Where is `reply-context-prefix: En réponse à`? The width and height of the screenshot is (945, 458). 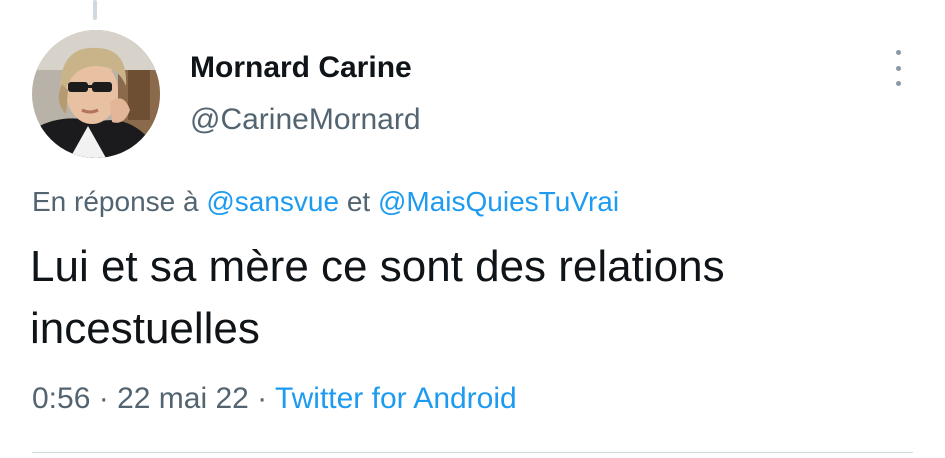 reply-context-prefix: En réponse à is located at coordinates (119, 201).